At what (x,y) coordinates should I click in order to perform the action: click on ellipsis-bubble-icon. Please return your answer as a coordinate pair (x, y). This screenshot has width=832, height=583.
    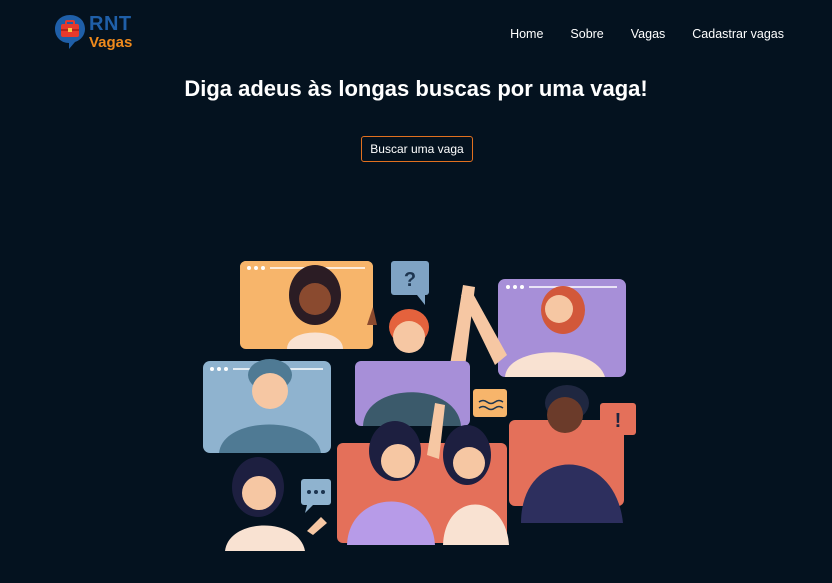
    Looking at the image, I should click on (316, 496).